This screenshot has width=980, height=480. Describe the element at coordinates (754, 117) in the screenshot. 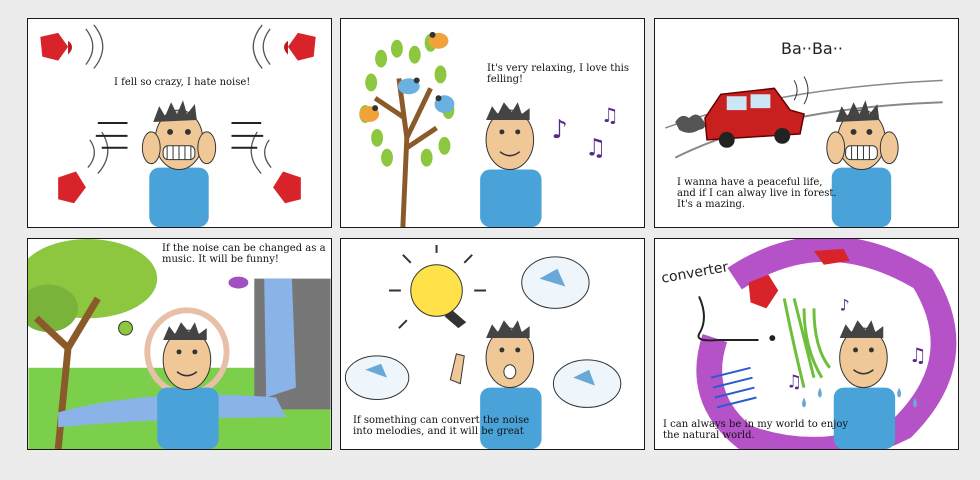

I see `car-icon` at that location.